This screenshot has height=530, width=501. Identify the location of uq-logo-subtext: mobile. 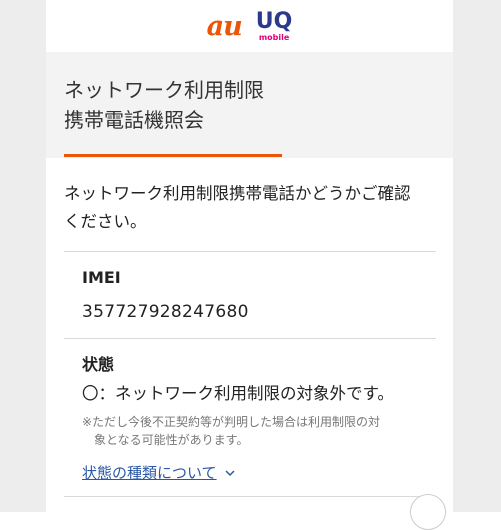
(274, 37).